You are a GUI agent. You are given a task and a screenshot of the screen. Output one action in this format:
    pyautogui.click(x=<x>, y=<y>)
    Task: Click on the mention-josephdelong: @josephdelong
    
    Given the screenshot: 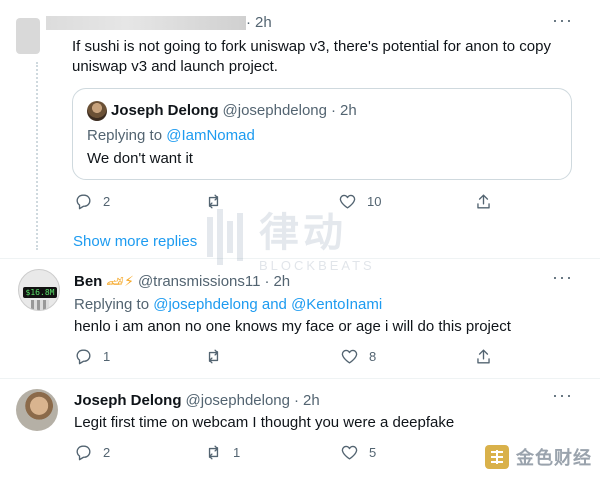 What is the action you would take?
    pyautogui.click(x=205, y=304)
    